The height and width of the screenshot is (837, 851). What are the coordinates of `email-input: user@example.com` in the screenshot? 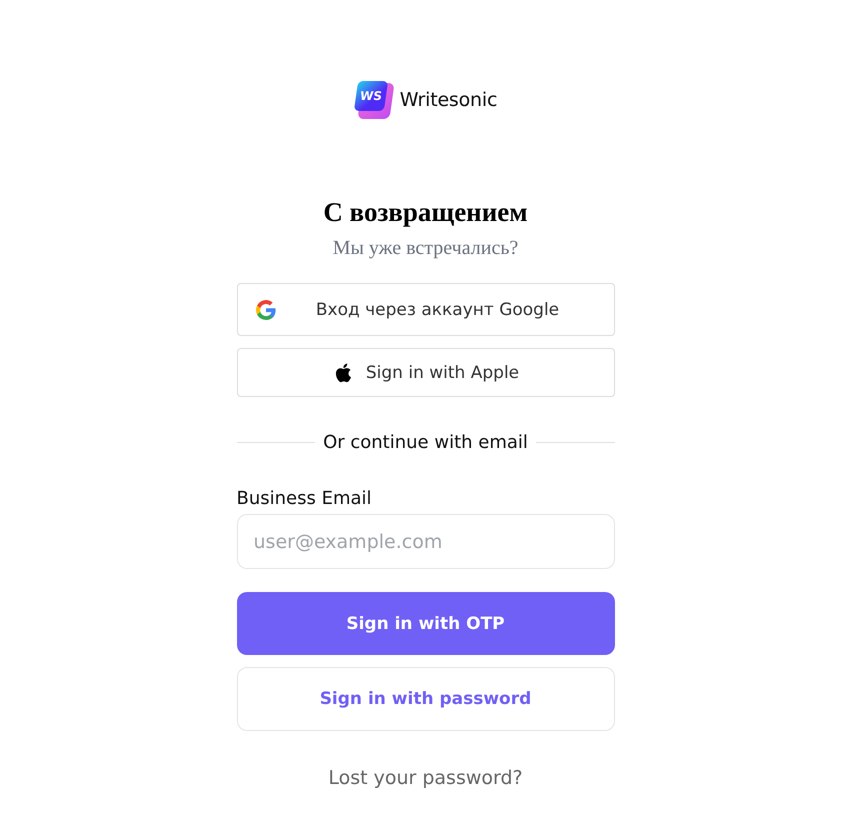 It's located at (425, 541).